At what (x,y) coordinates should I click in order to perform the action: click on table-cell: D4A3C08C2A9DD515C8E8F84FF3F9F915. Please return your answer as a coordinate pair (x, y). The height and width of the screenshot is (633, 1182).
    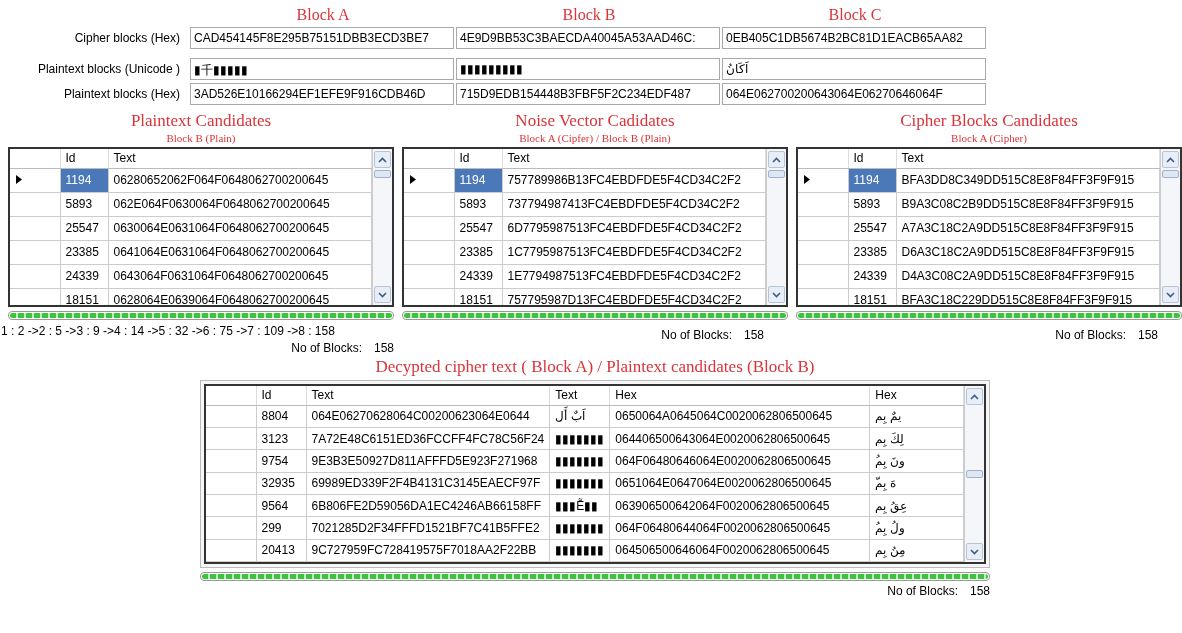
    Looking at the image, I should click on (1028, 276).